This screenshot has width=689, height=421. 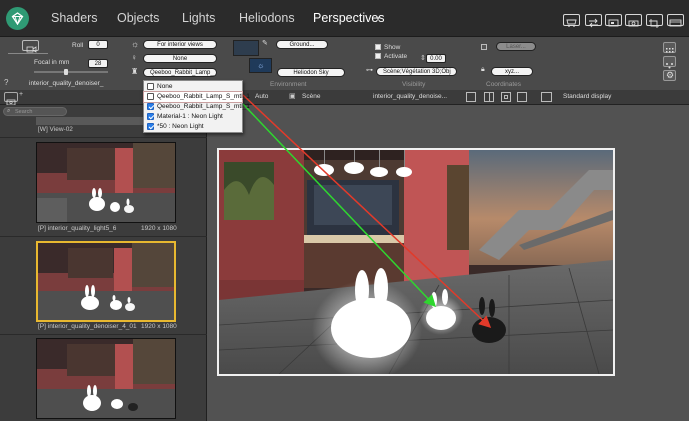 I want to click on menu-item-neon-light-1: Material-1 : Neon Light, so click(x=193, y=117).